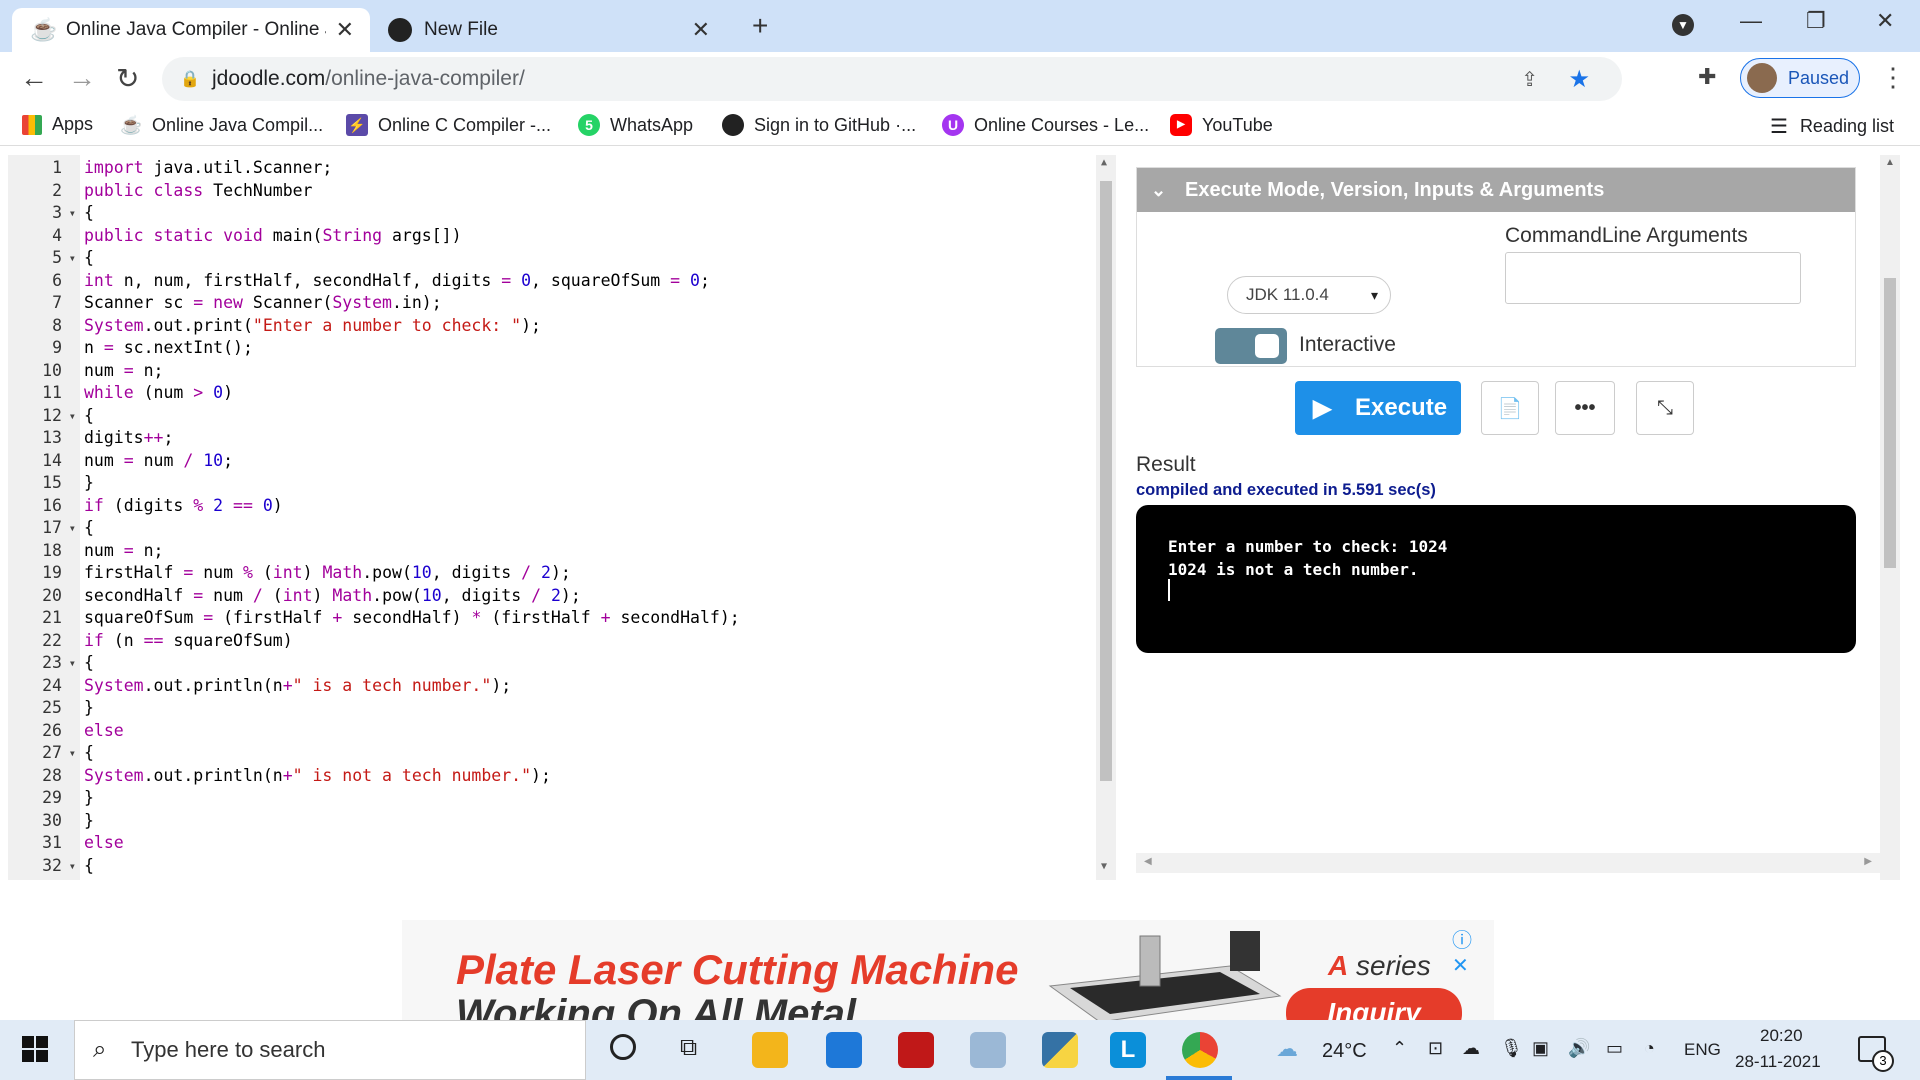  I want to click on ad-title: Plate Laser Cutting Machine, so click(737, 969).